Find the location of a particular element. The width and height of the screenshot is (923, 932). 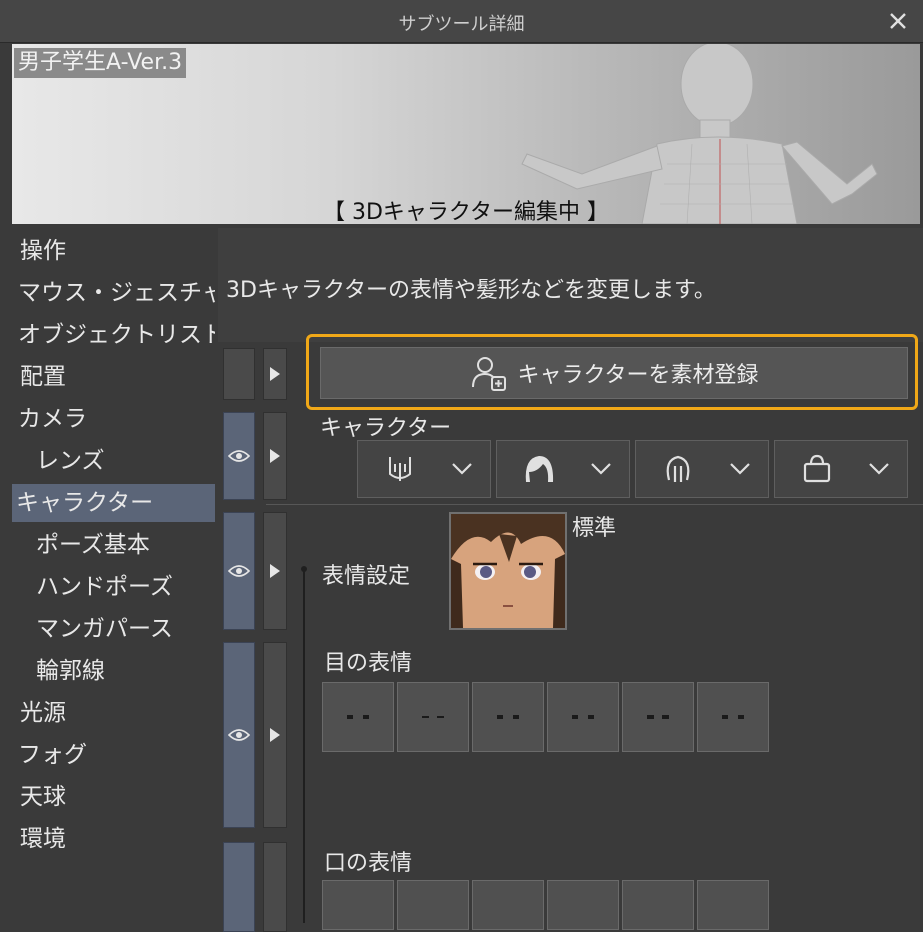

expression-settings-label: 表情設定 is located at coordinates (366, 576).